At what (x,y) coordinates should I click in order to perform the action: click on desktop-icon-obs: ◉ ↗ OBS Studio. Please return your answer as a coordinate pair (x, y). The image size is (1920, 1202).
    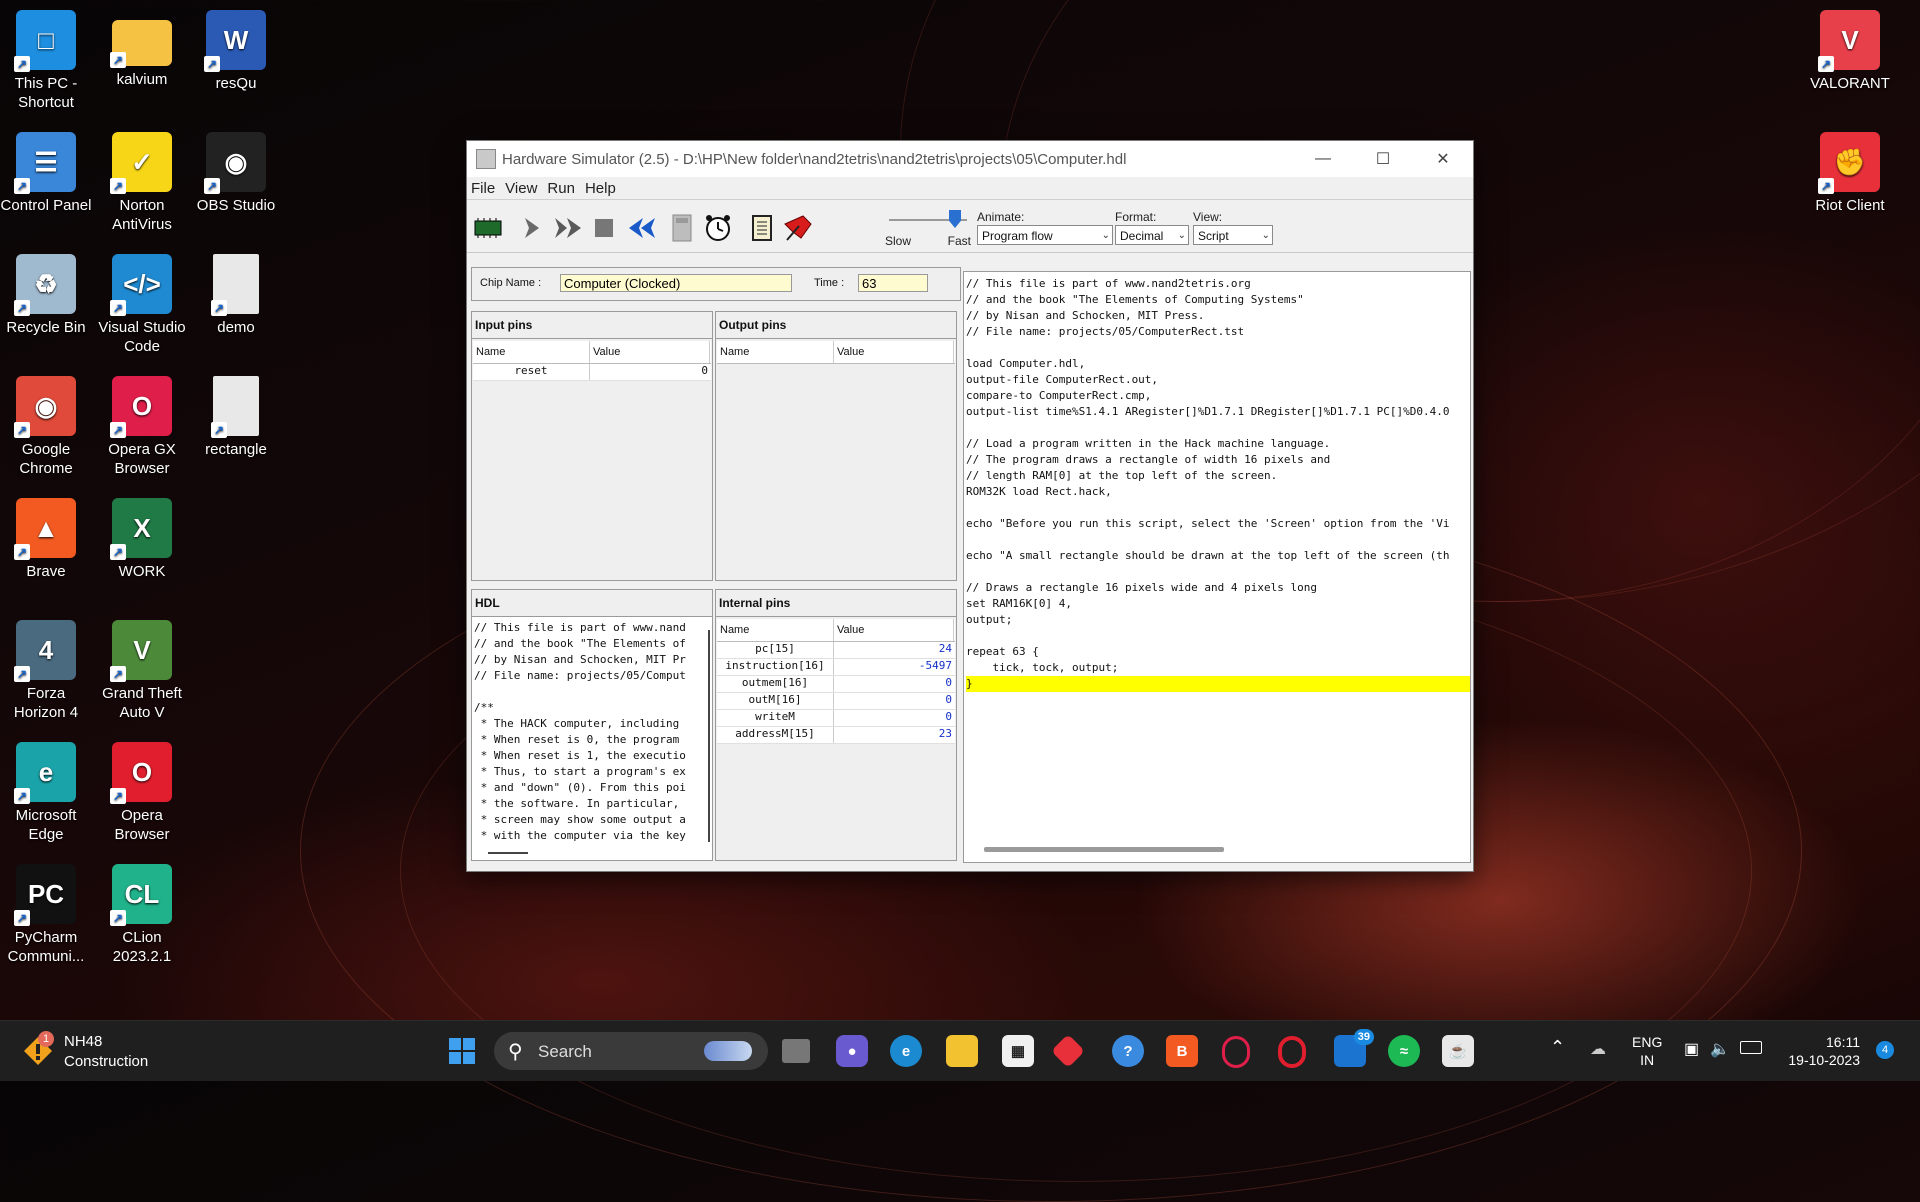
    Looking at the image, I should click on (236, 173).